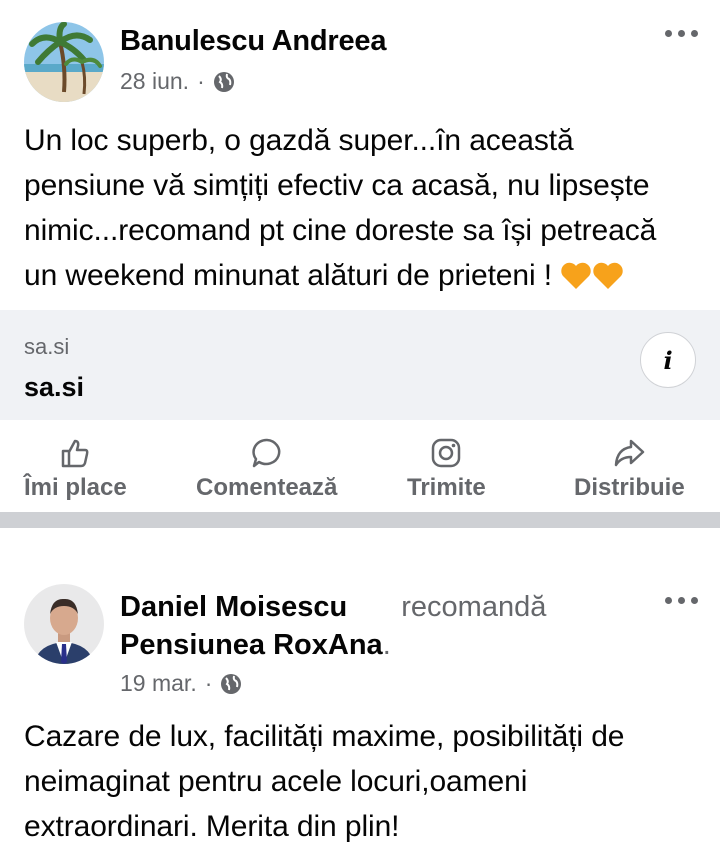 This screenshot has height=852, width=720. What do you see at coordinates (446, 453) in the screenshot?
I see `instagram-icon` at bounding box center [446, 453].